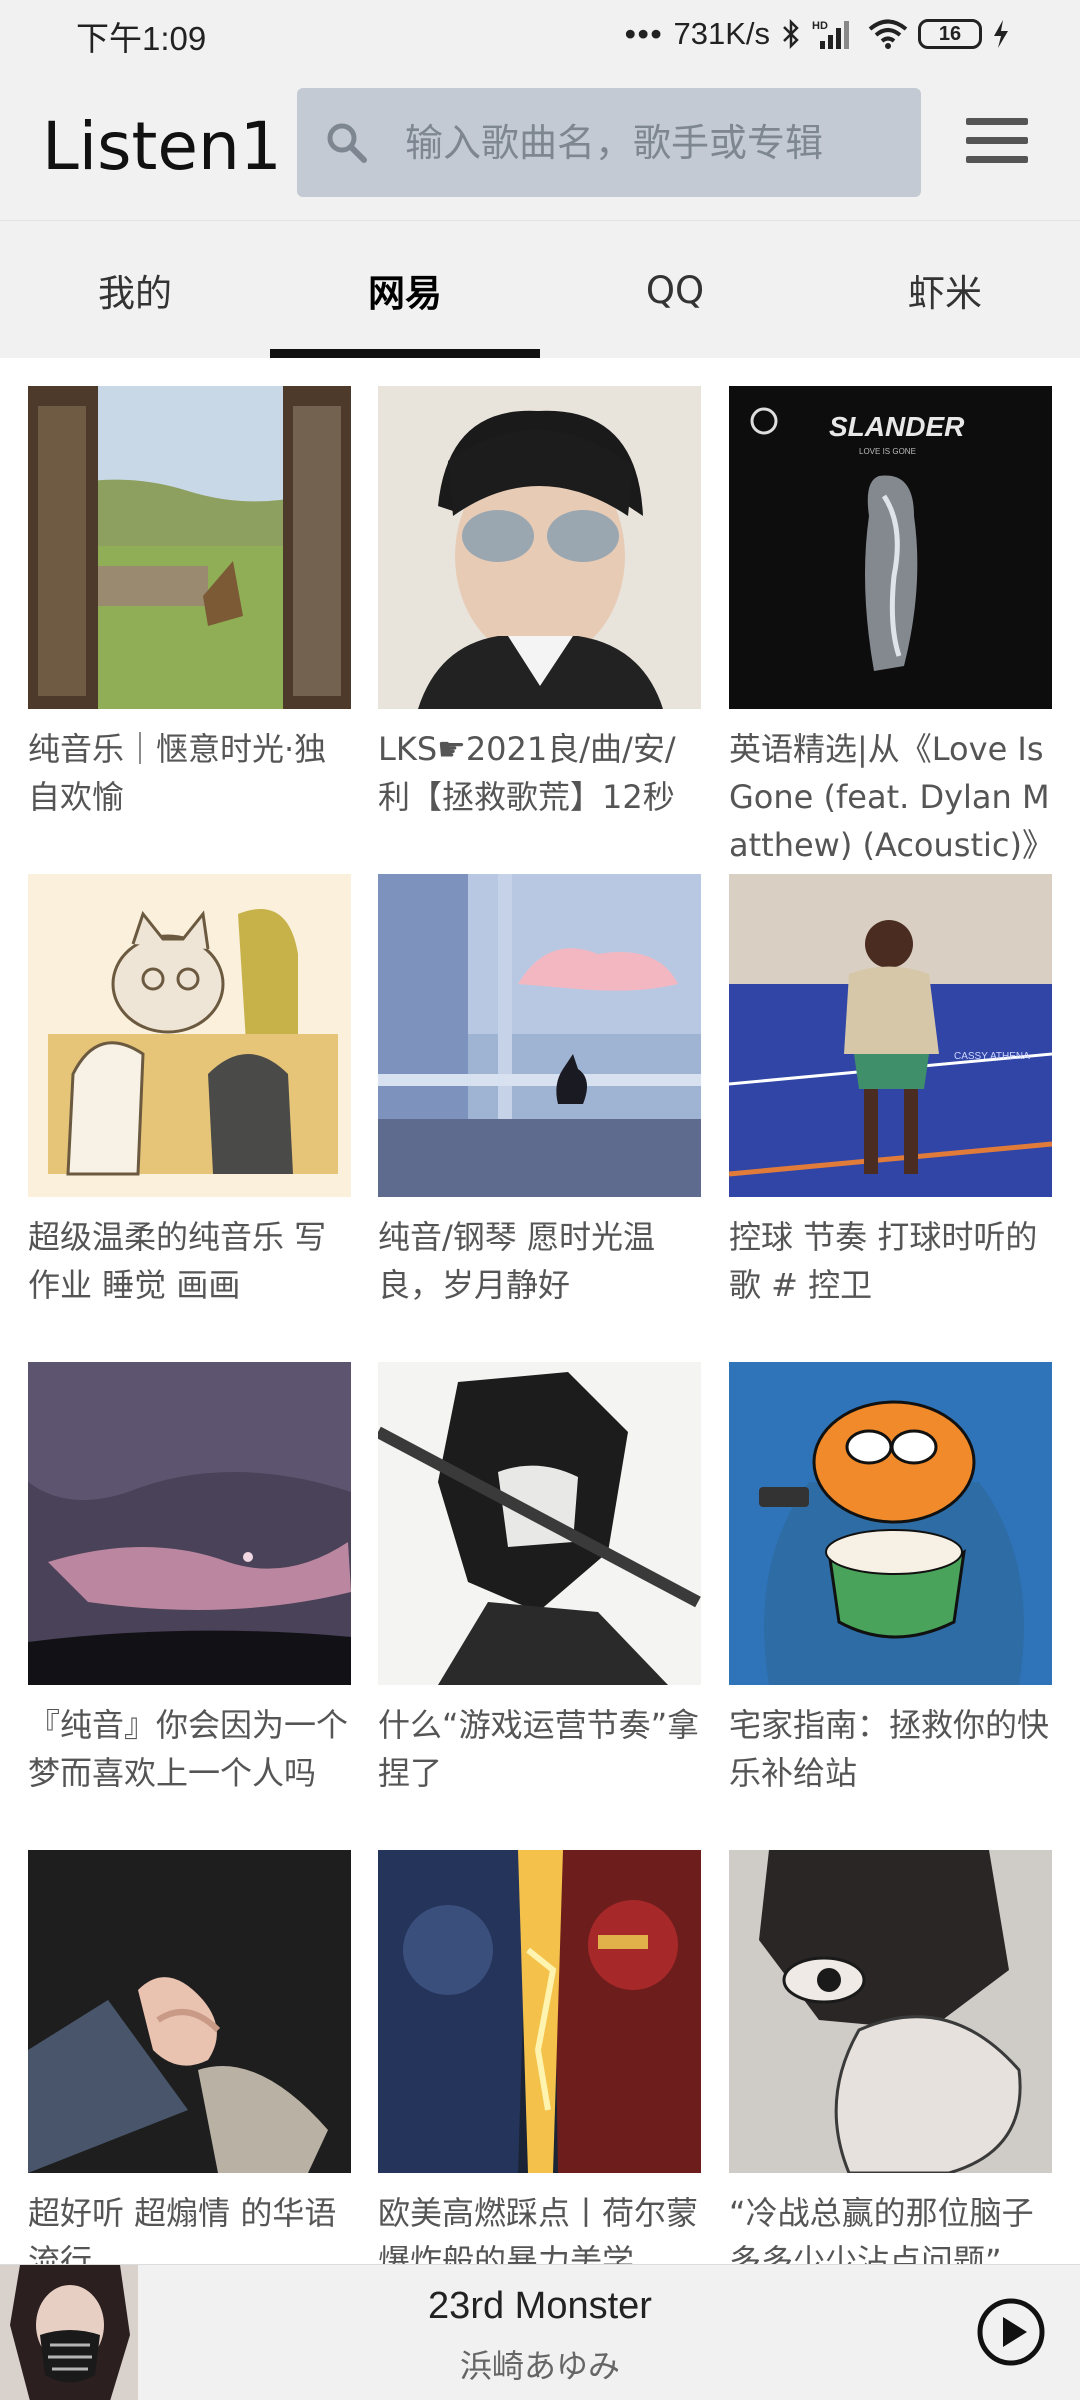 This screenshot has height=2400, width=1080. I want to click on playlist-title: 欧美高燃踩点丨荷尔蒙爆炸般的暴力美学, so click(538, 2229).